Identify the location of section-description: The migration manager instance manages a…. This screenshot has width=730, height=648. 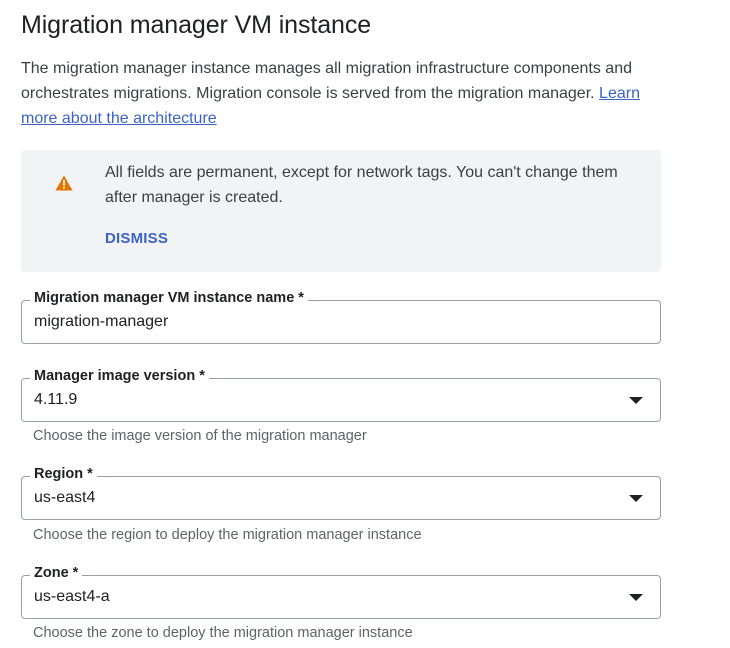
(346, 93).